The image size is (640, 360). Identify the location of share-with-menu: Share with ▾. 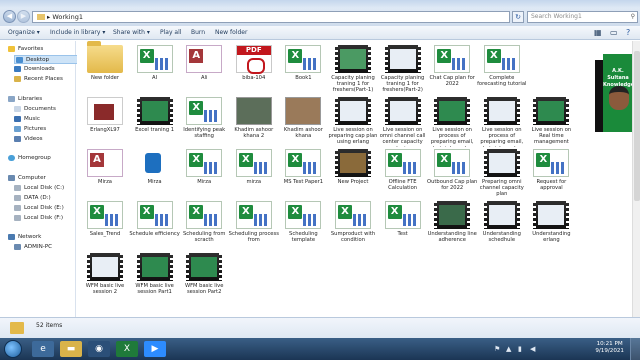
(131, 32).